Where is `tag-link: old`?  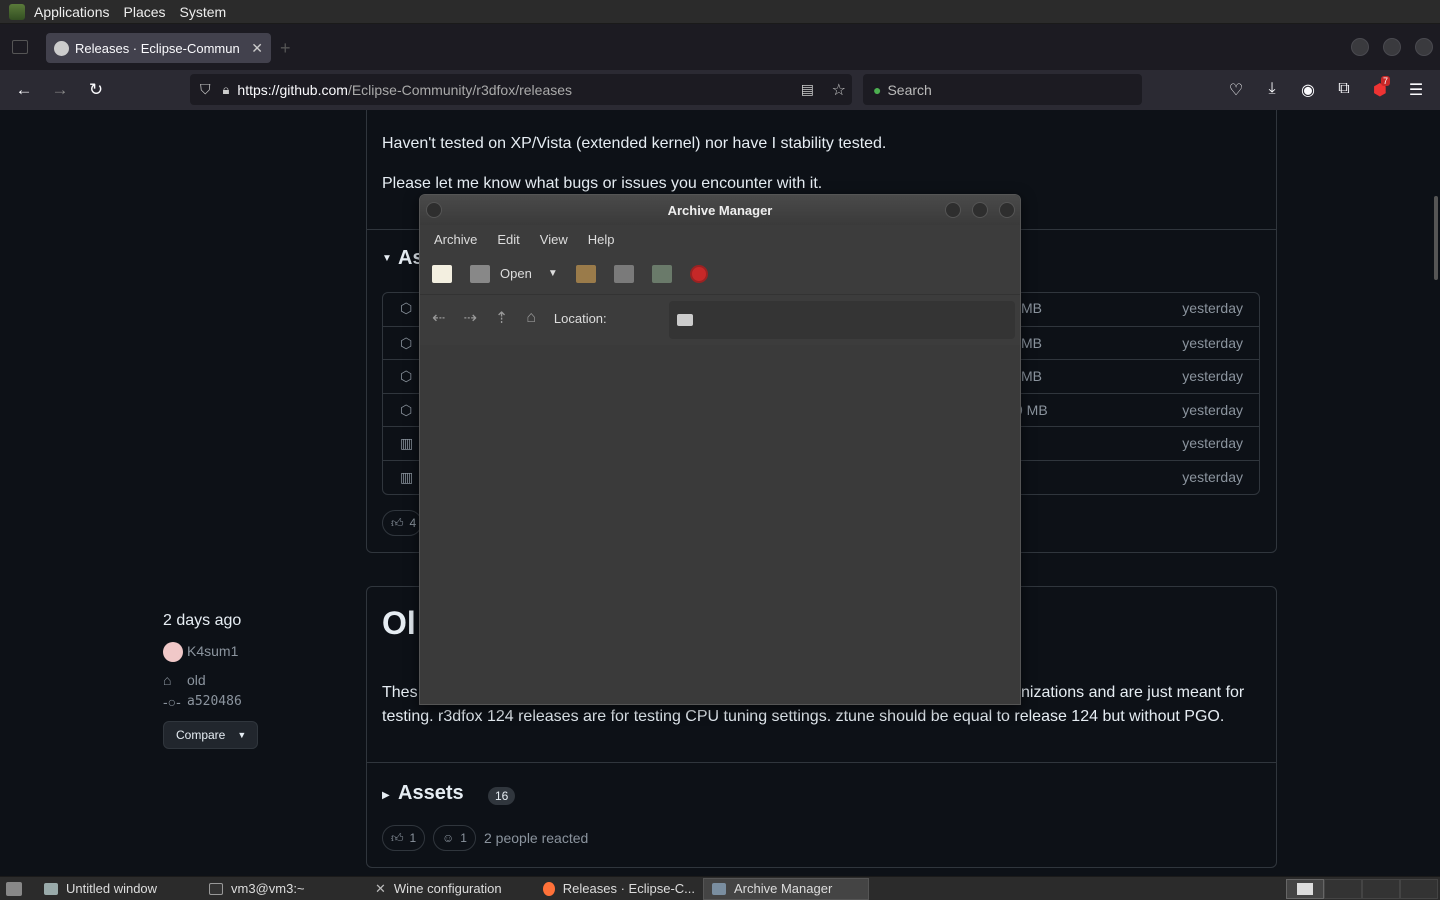
tag-link: old is located at coordinates (196, 680).